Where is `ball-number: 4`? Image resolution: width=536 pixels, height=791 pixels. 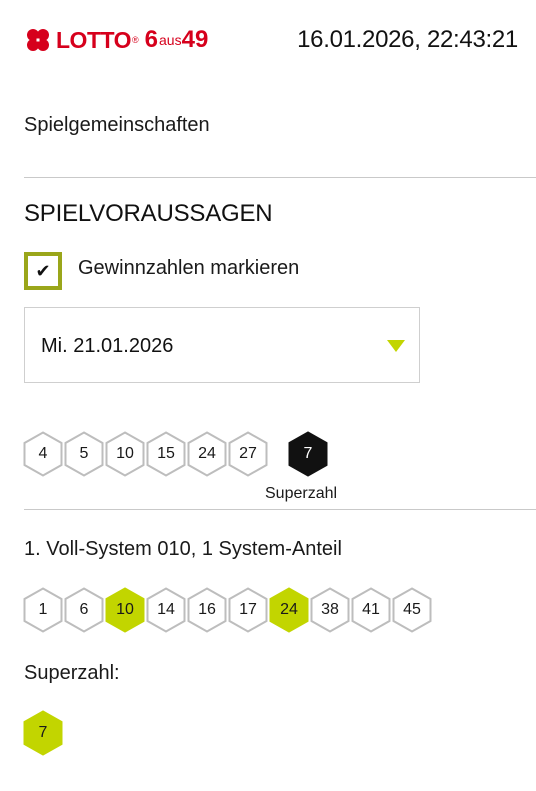 ball-number: 4 is located at coordinates (43, 453).